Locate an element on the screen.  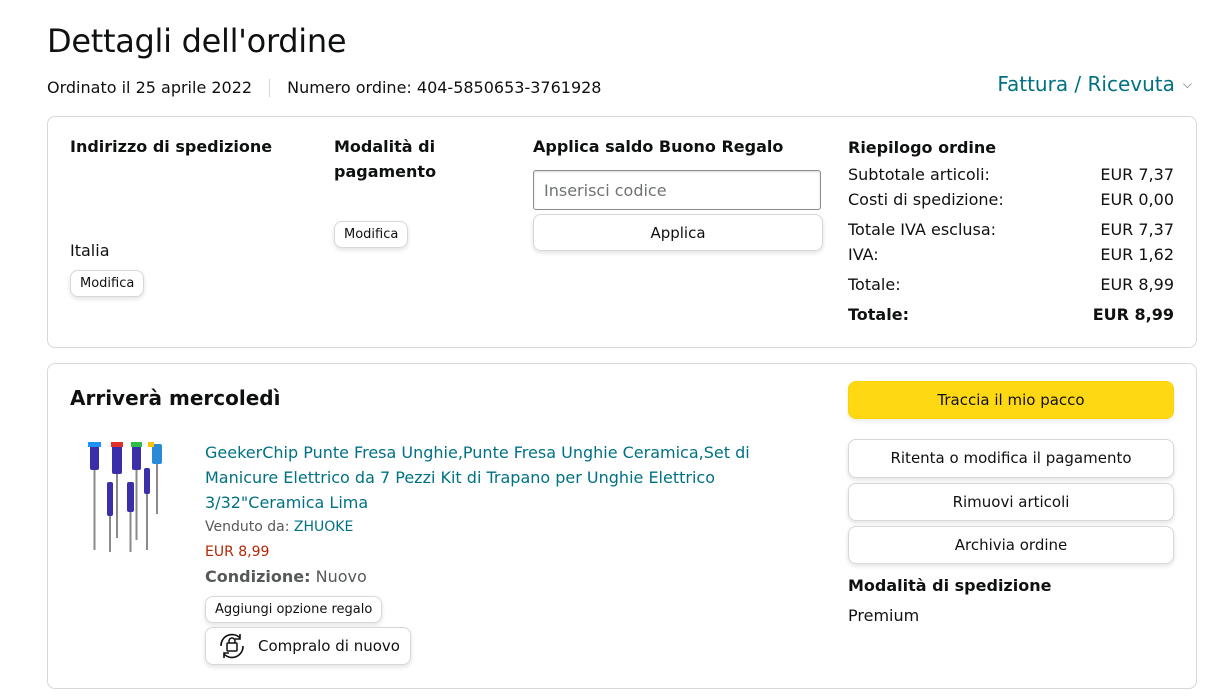
summary-row-total: Totale: EUR 8,99 is located at coordinates (1011, 284).